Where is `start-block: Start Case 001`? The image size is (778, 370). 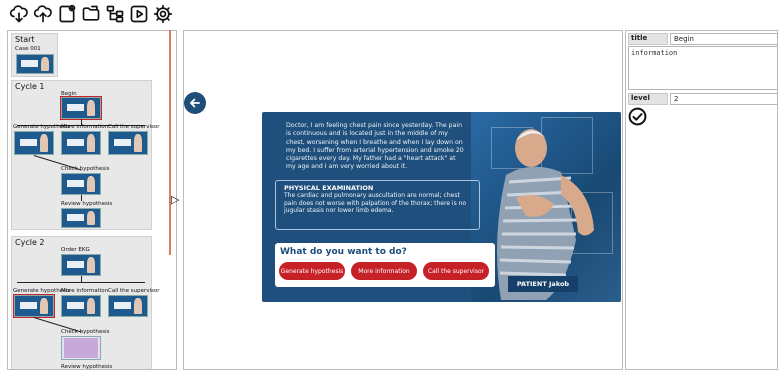 start-block: Start Case 001 is located at coordinates (34, 55).